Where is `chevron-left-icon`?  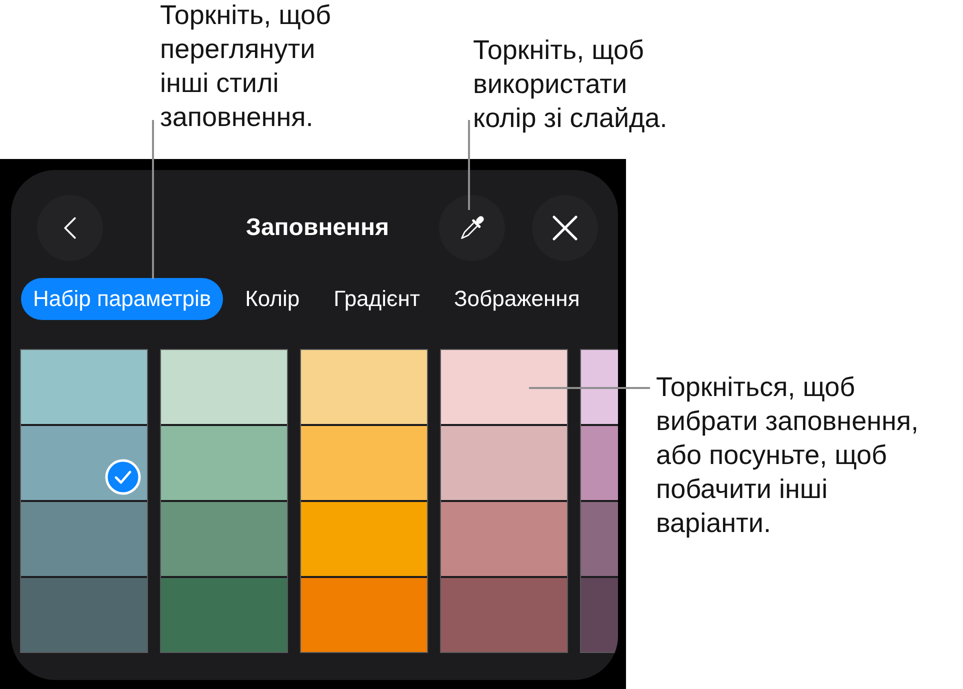
chevron-left-icon is located at coordinates (70, 228).